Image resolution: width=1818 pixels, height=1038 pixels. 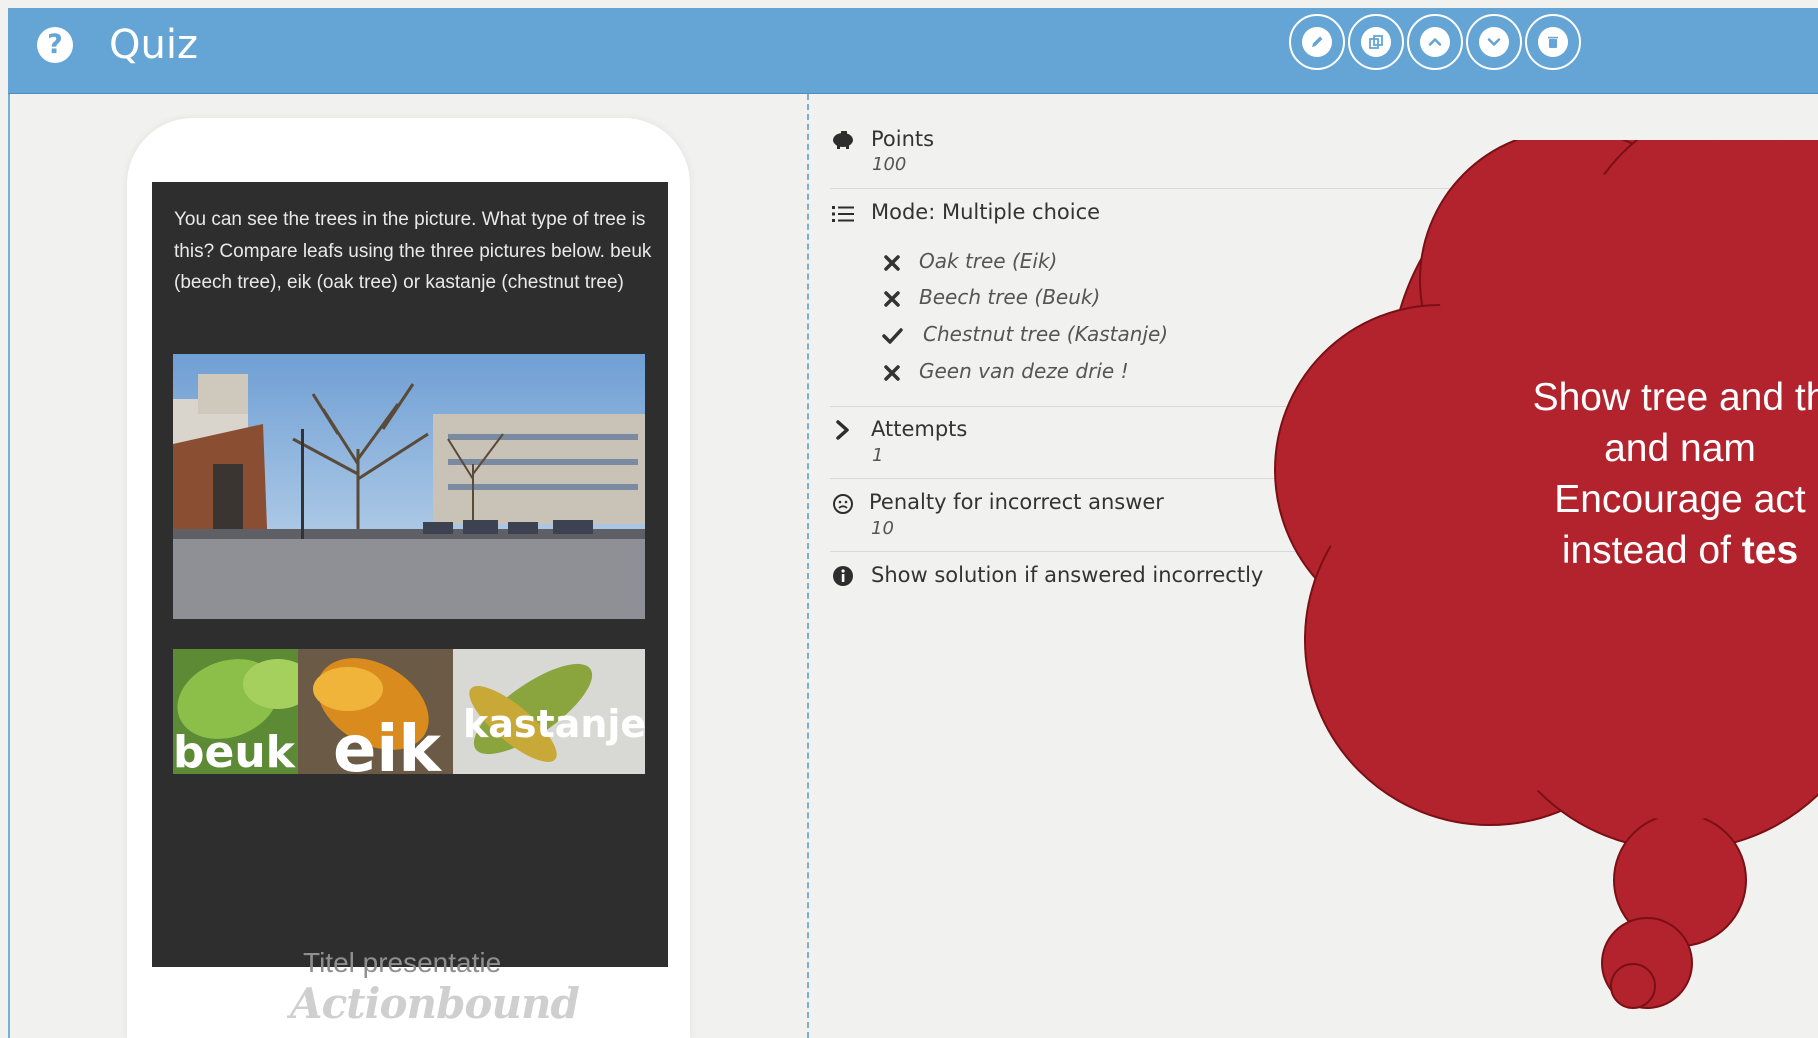 I want to click on chevron-down-icon, so click(x=1494, y=42).